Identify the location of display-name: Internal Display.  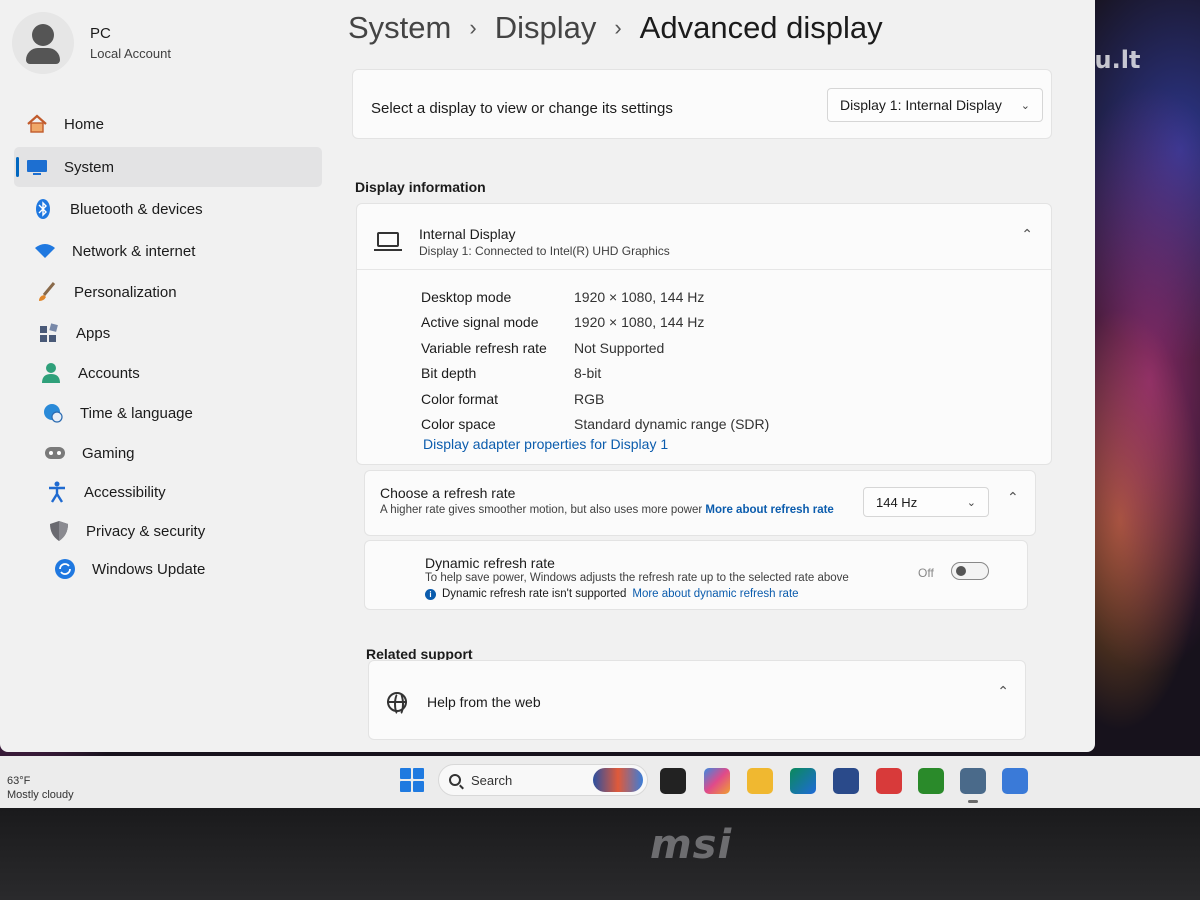
(467, 234).